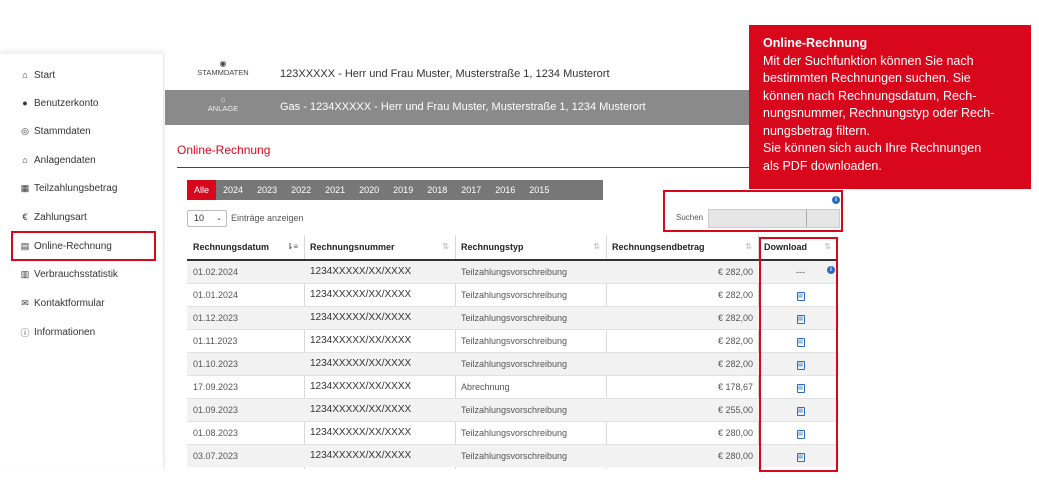 This screenshot has height=482, width=1039. Describe the element at coordinates (60, 217) in the screenshot. I see `sidebar-item-label: Zahlungsart` at that location.